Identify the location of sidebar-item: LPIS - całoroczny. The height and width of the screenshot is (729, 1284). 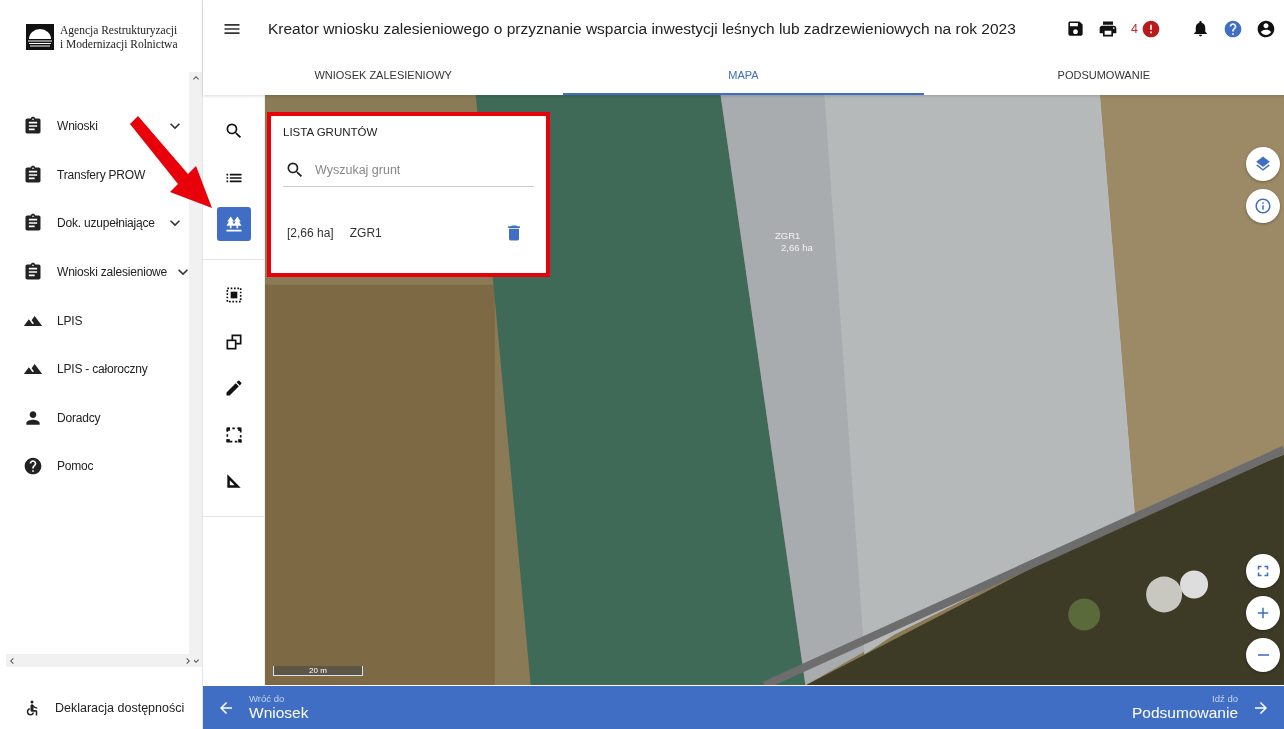
(74, 369).